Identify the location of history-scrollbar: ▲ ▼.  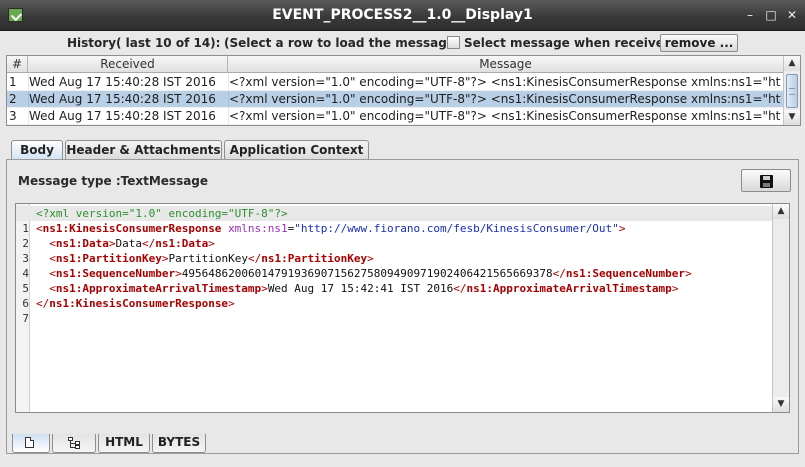
(791, 90).